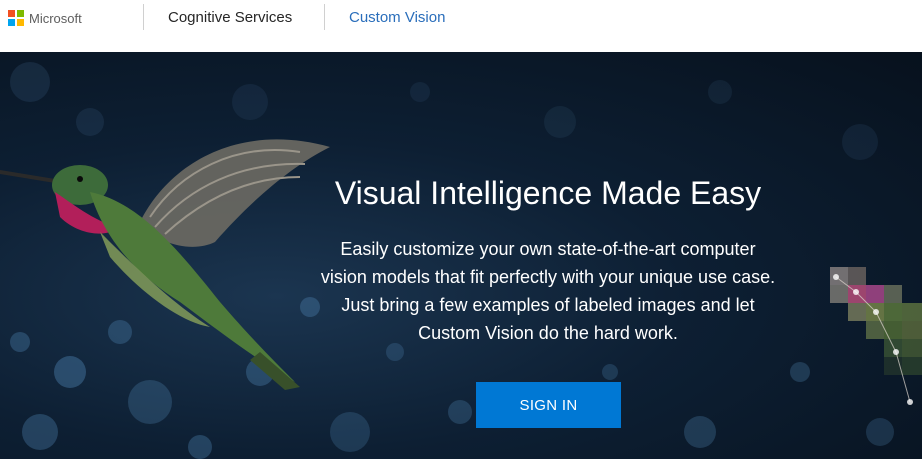 This screenshot has height=459, width=922. Describe the element at coordinates (55, 18) in the screenshot. I see `brand-name: Microsoft` at that location.